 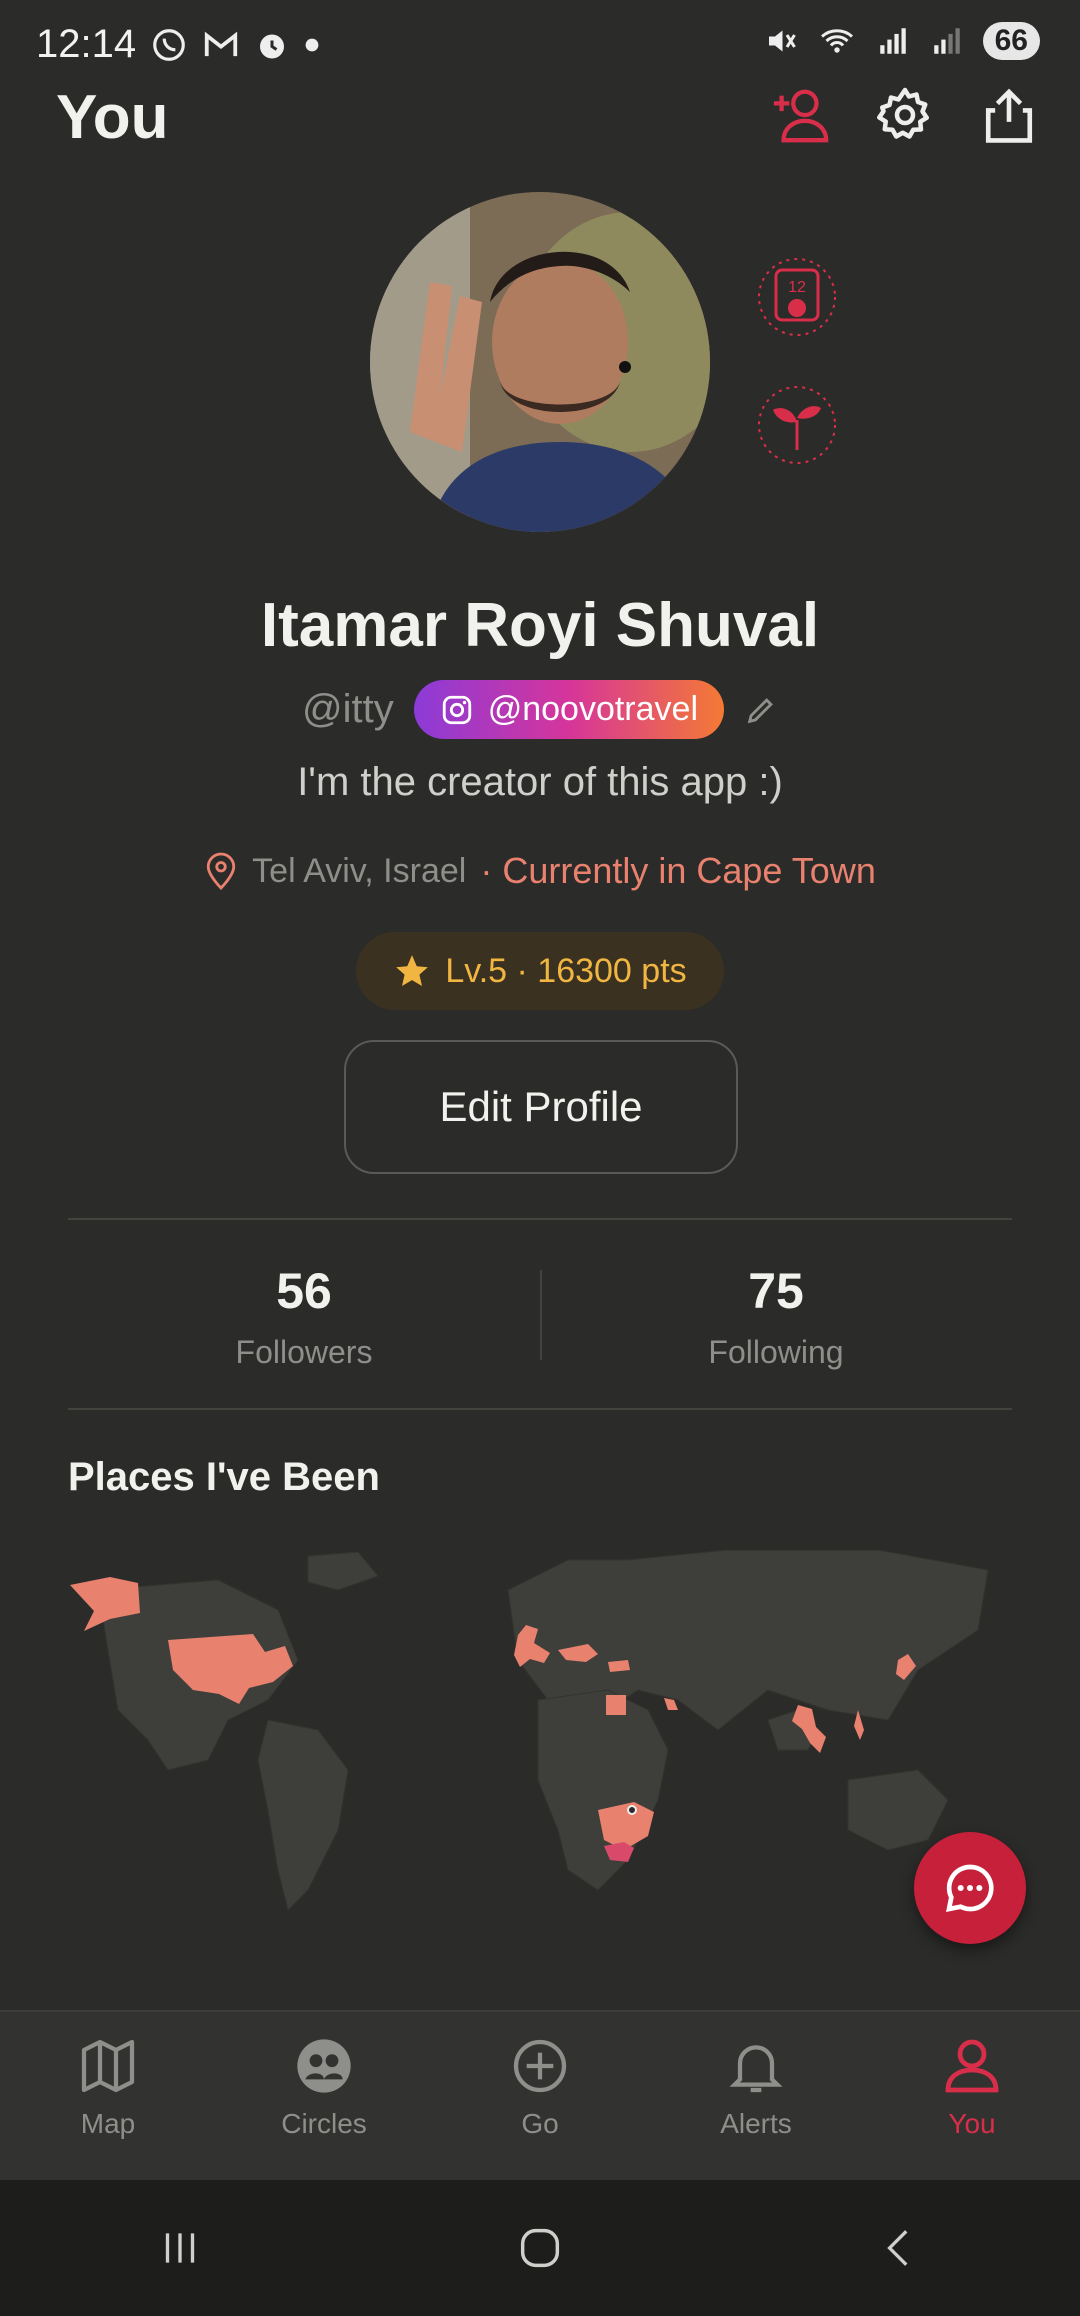 I want to click on followers-stat: 56 Followers, so click(x=304, y=1316).